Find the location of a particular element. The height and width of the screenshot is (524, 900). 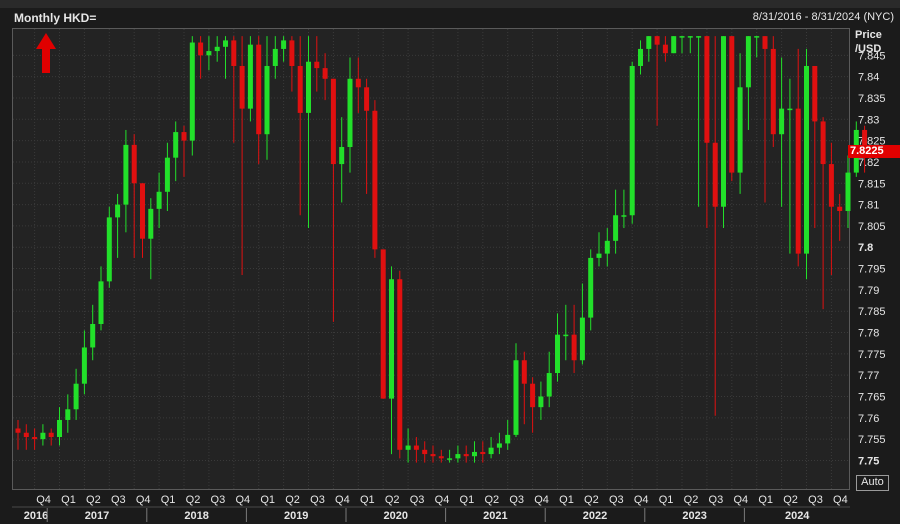

auto-scale-button: Auto is located at coordinates (872, 483).